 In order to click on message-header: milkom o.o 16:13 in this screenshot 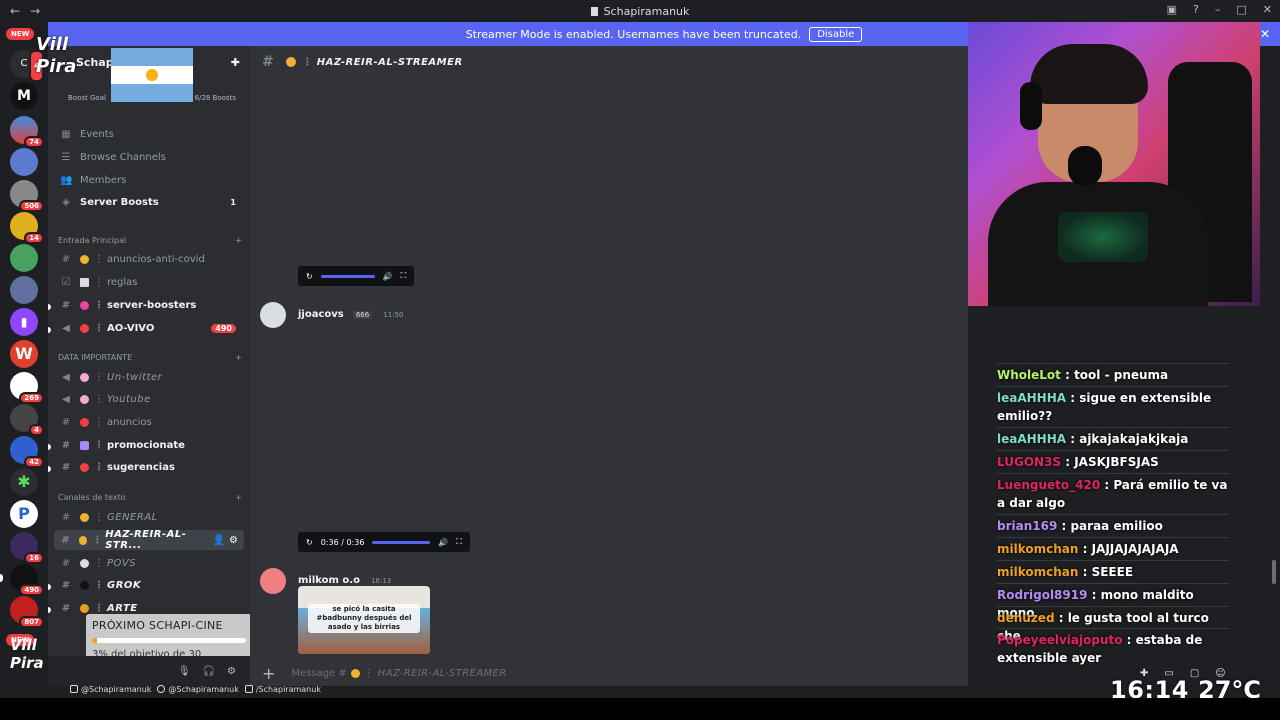, I will do `click(344, 577)`.